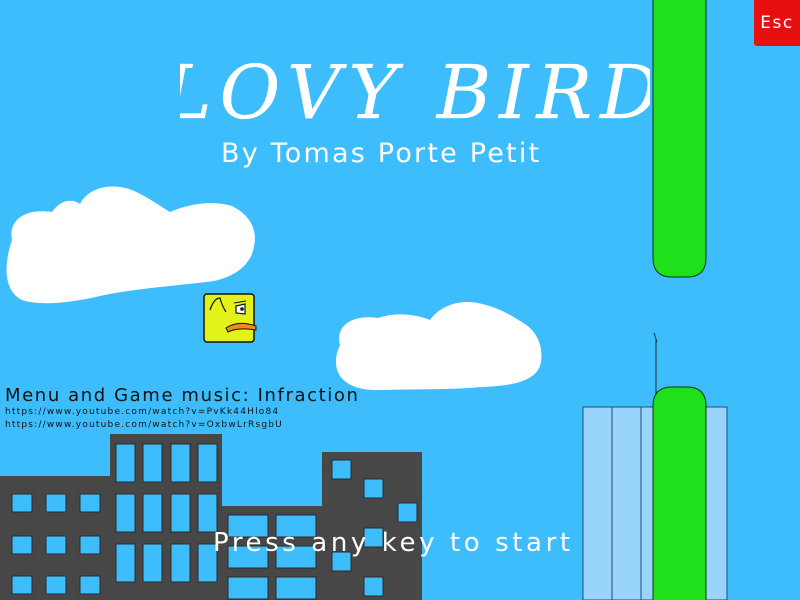 The height and width of the screenshot is (600, 800). What do you see at coordinates (393, 543) in the screenshot?
I see `start-prompt: Press any key to start` at bounding box center [393, 543].